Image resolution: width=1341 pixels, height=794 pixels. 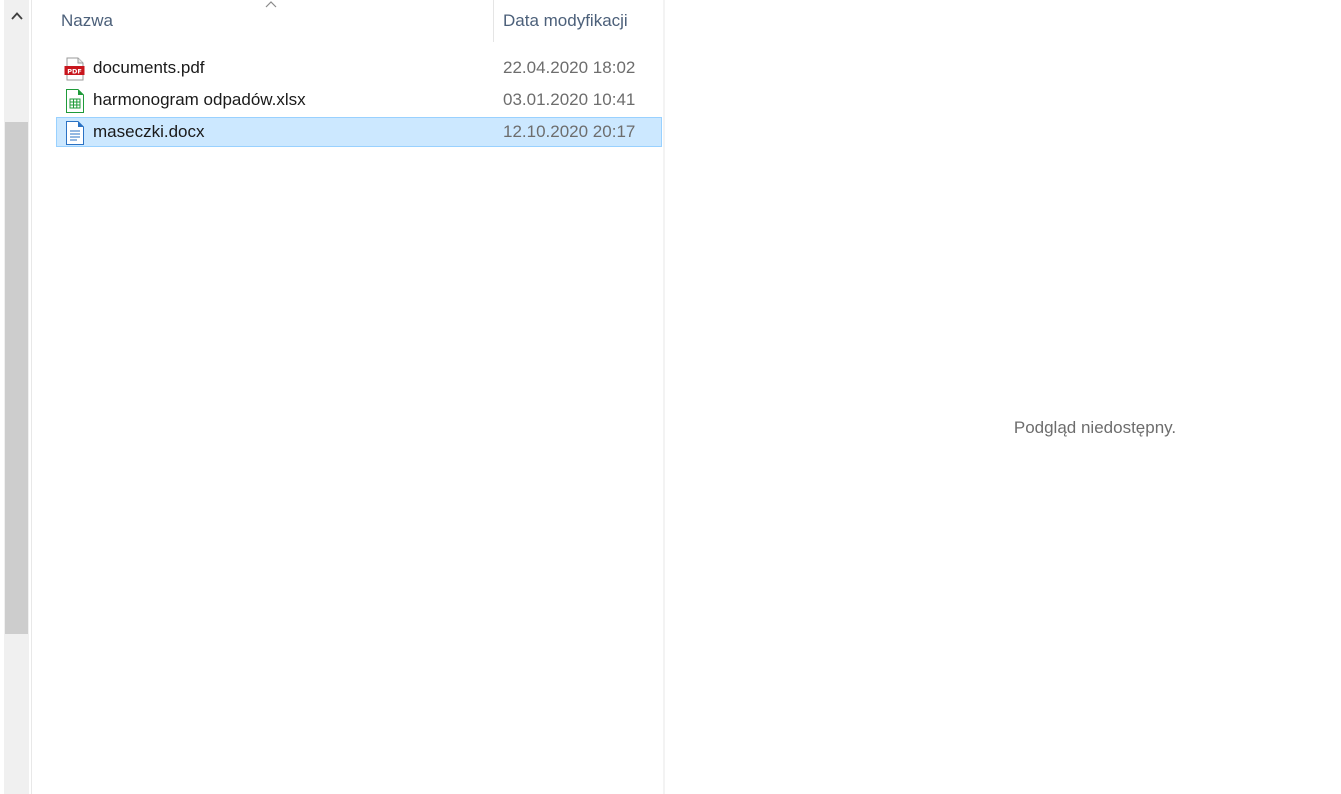 I want to click on scroll-up-button, so click(x=16, y=16).